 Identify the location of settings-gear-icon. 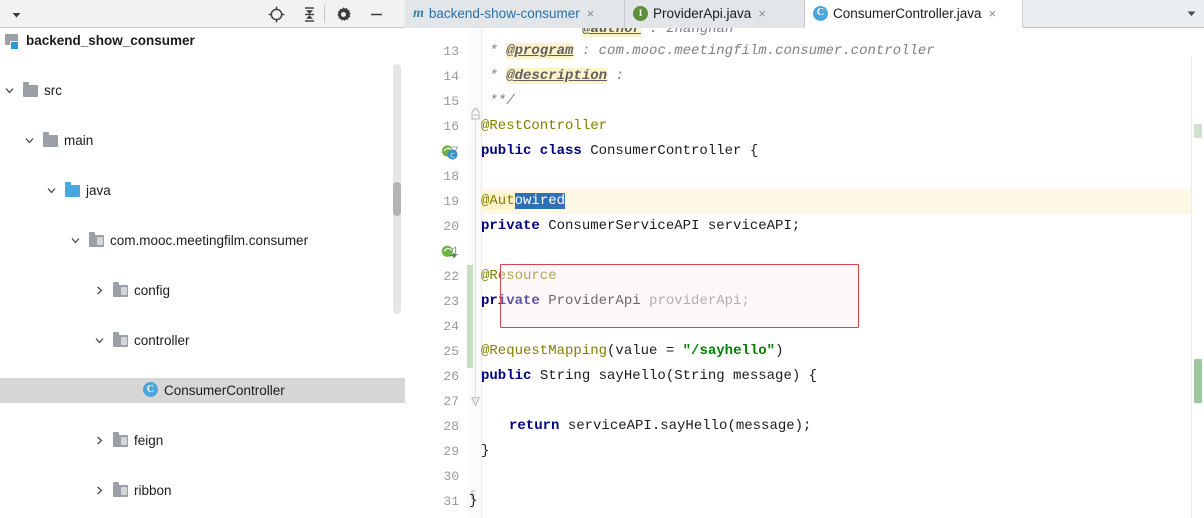
(343, 14).